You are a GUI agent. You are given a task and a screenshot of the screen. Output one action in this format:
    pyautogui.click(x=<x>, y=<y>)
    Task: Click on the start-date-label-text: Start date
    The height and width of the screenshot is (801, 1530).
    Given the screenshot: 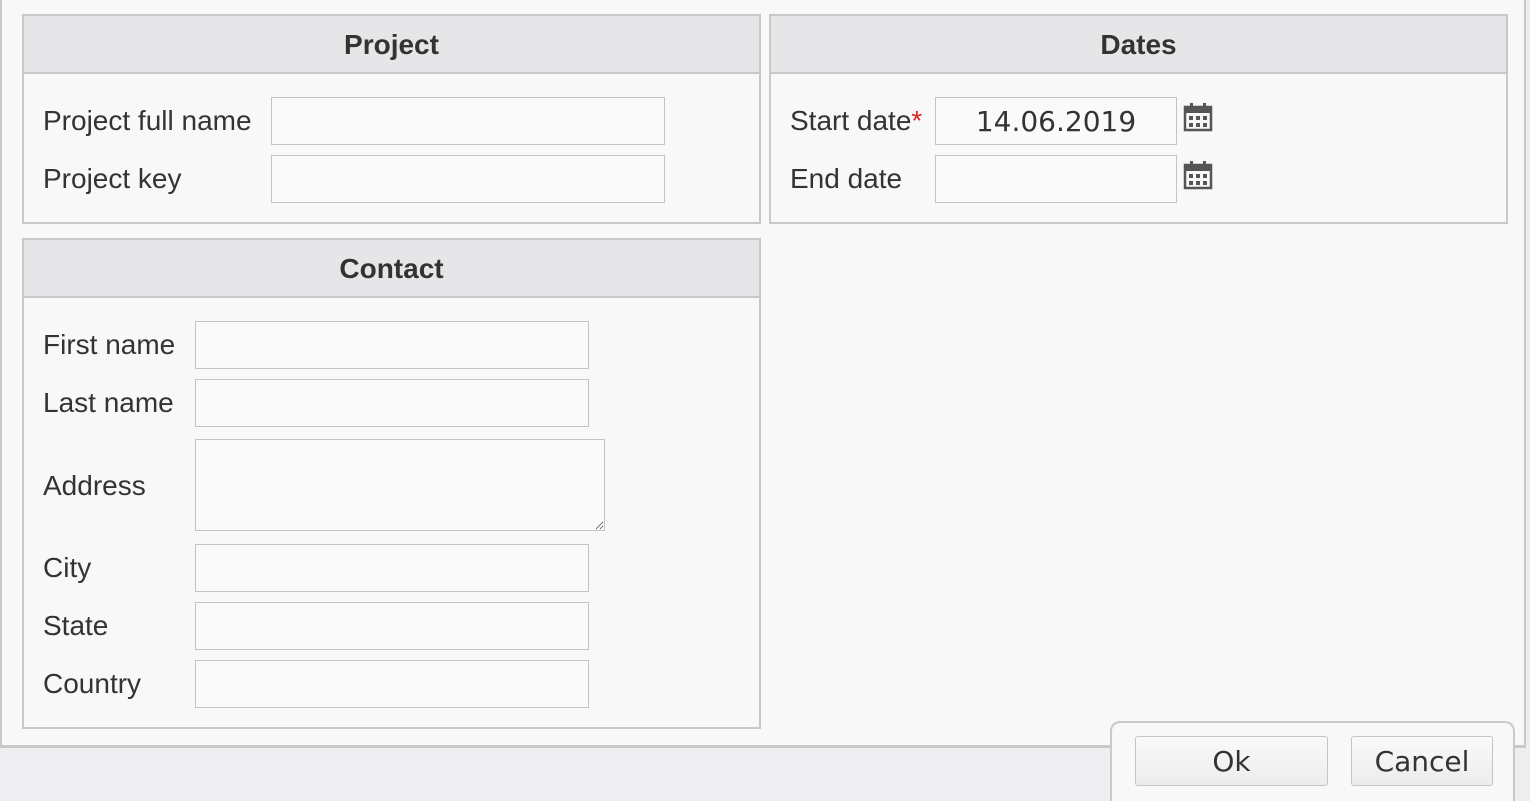 What is the action you would take?
    pyautogui.click(x=851, y=120)
    